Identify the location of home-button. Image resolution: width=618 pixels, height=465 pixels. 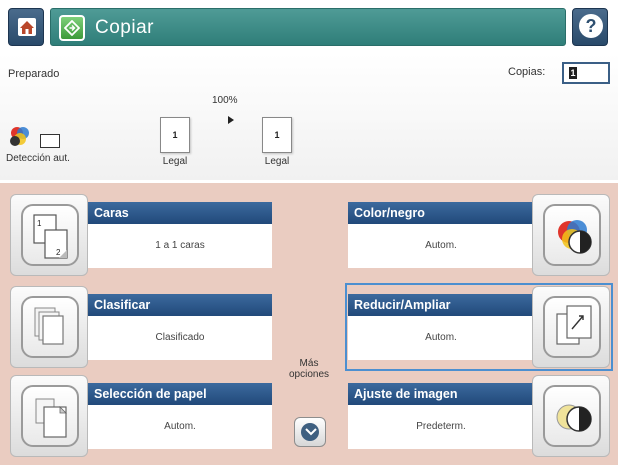
(26, 27).